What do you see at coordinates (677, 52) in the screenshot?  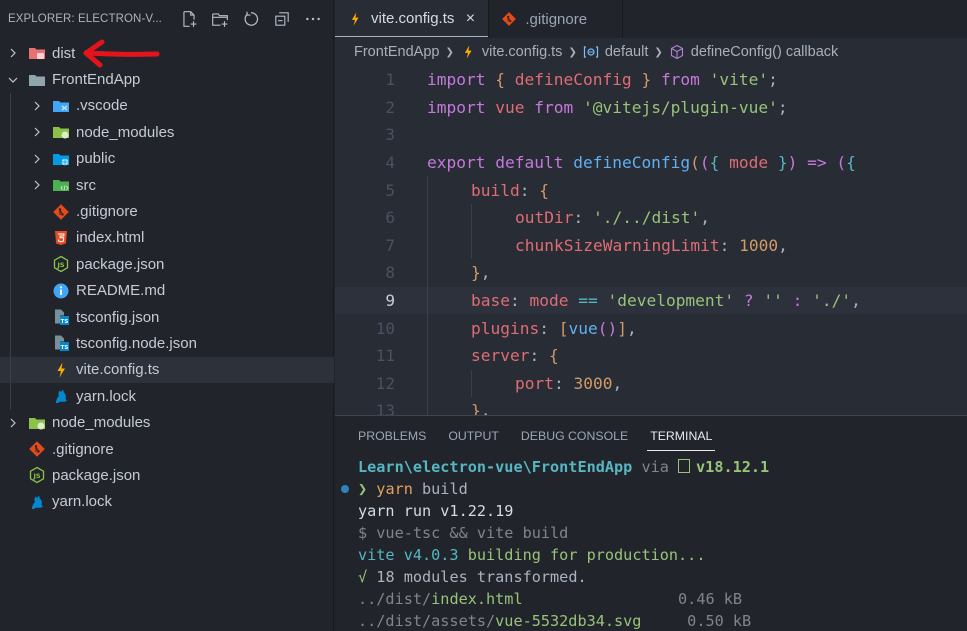 I see `method-cube-icon` at bounding box center [677, 52].